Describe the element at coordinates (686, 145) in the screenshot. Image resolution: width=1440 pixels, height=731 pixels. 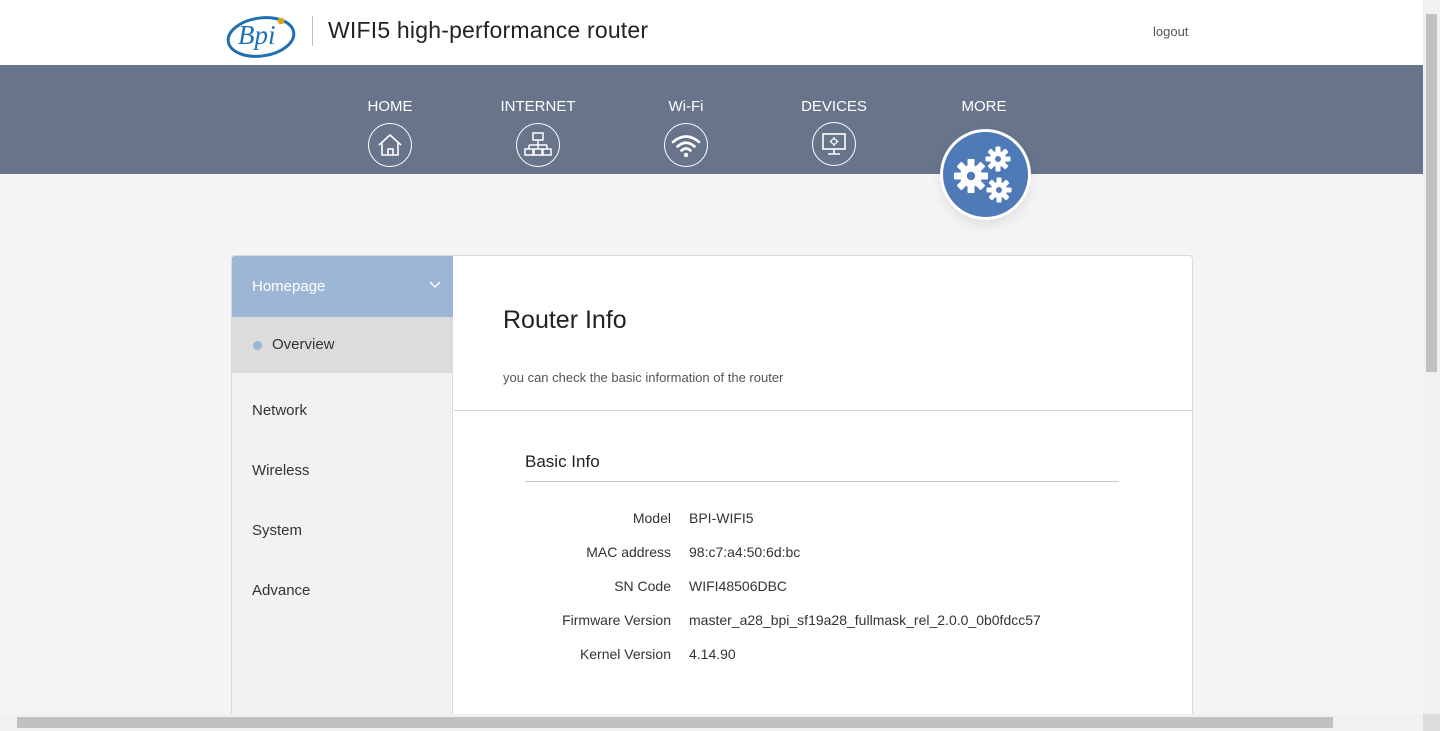
I see `wifi-icon` at that location.